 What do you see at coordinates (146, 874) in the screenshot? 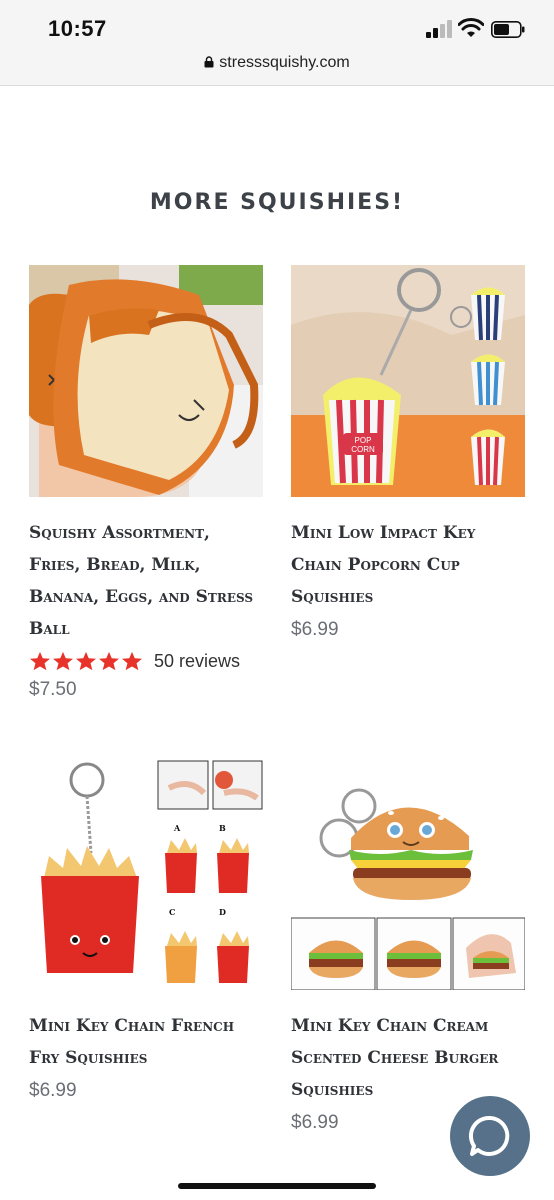
I see `french-fry-keychain-image: A B C D` at bounding box center [146, 874].